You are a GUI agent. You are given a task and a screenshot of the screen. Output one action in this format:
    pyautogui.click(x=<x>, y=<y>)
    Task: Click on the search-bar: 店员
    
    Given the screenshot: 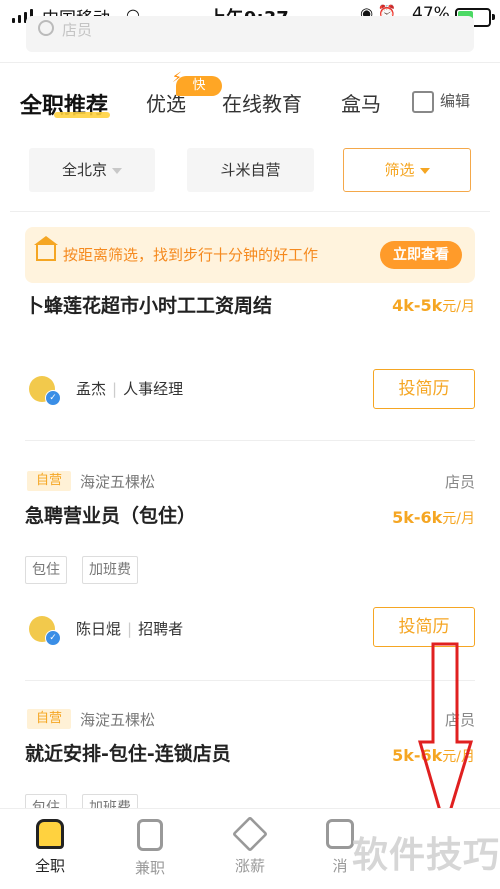 What is the action you would take?
    pyautogui.click(x=250, y=34)
    